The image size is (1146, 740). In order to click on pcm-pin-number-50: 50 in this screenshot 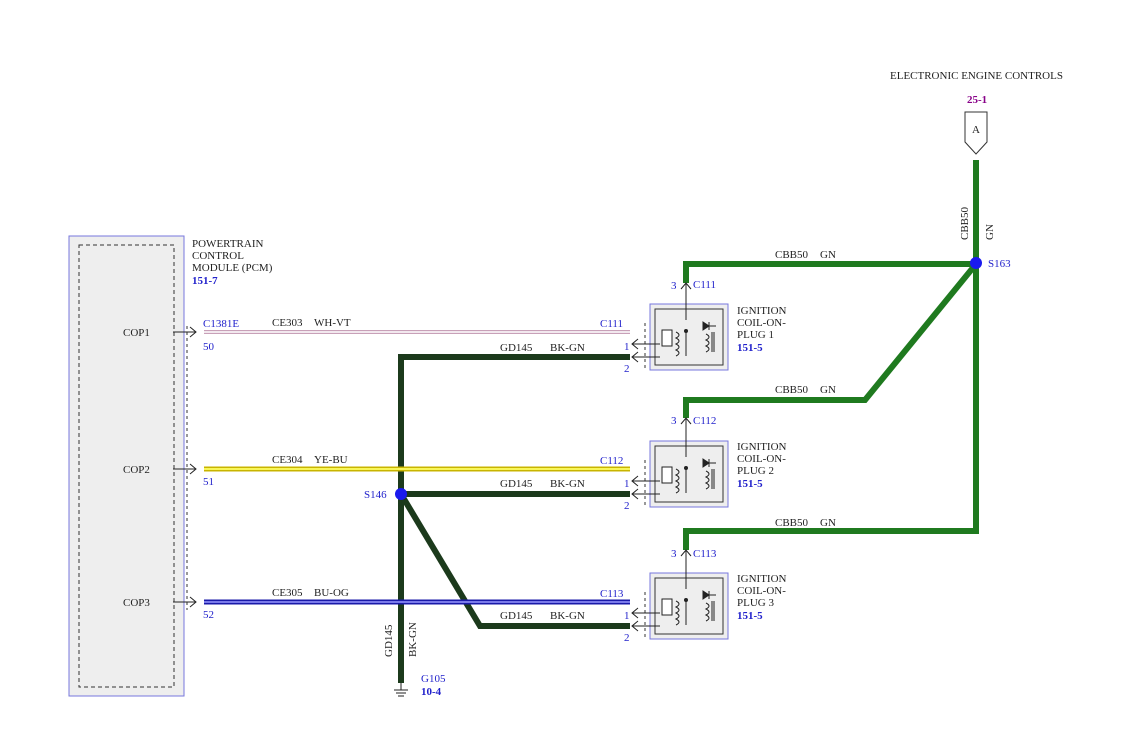, I will do `click(209, 347)`.